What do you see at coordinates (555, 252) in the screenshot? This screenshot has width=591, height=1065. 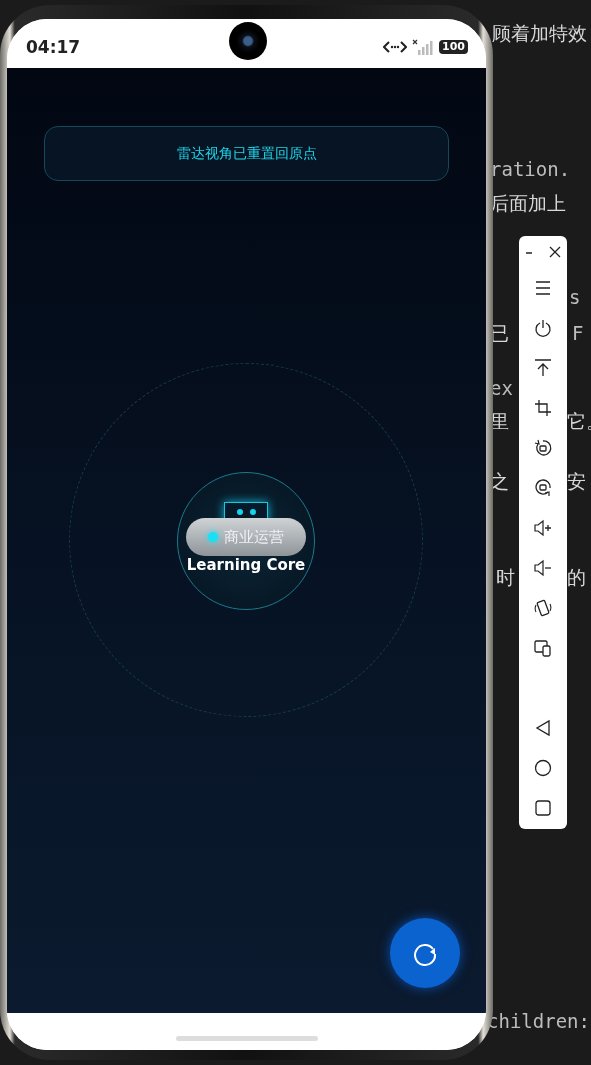 I see `close-icon` at bounding box center [555, 252].